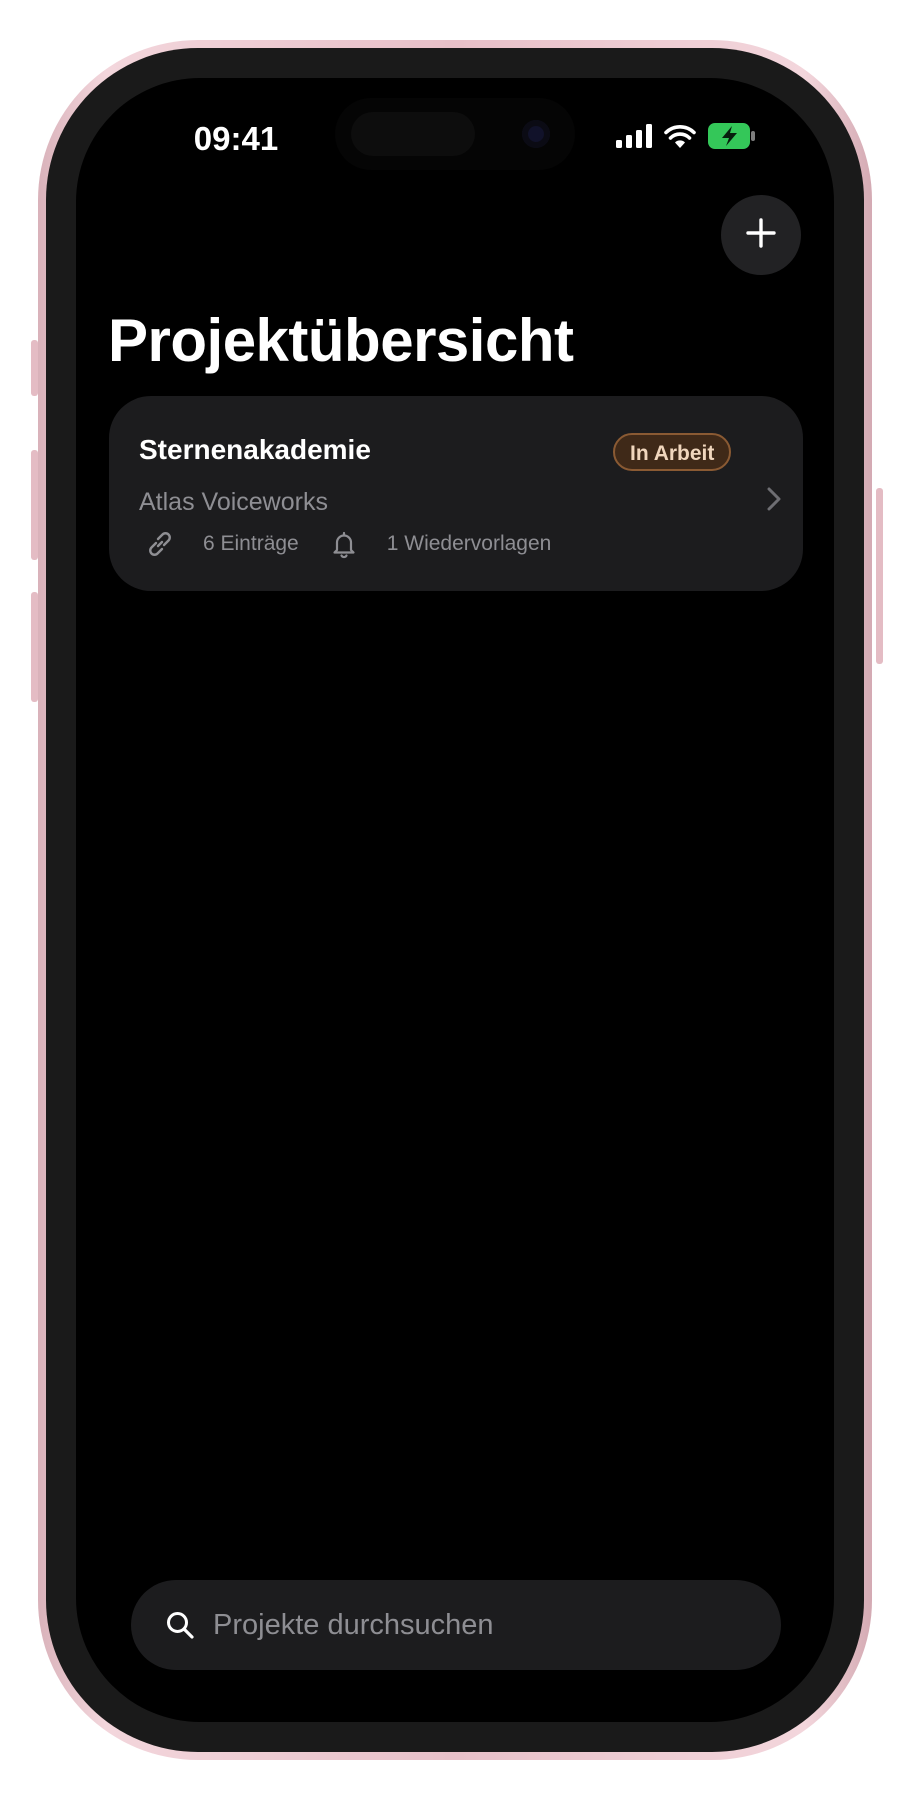 The image size is (913, 1800). What do you see at coordinates (34, 368) in the screenshot?
I see `action-button` at bounding box center [34, 368].